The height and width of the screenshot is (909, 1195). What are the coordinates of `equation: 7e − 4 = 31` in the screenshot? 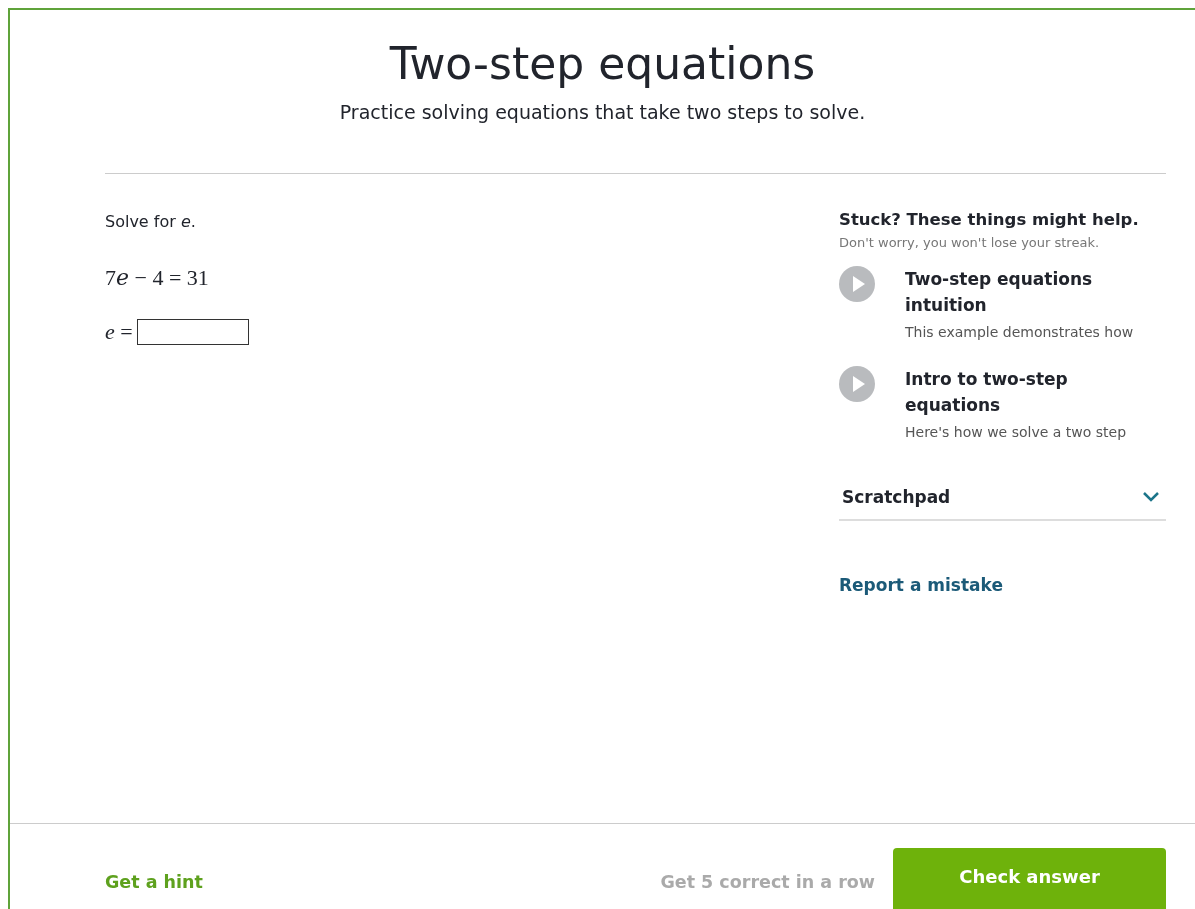 It's located at (157, 278).